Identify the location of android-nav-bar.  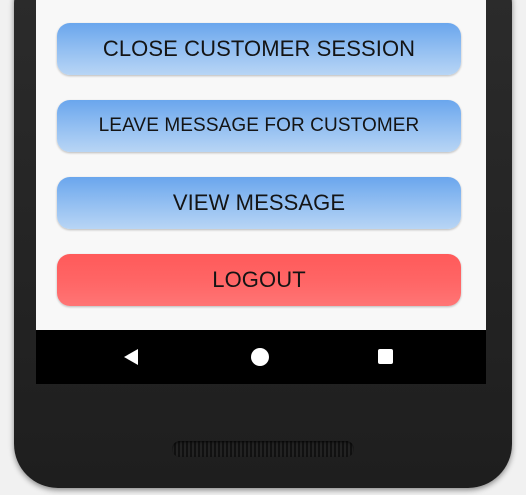
(261, 357).